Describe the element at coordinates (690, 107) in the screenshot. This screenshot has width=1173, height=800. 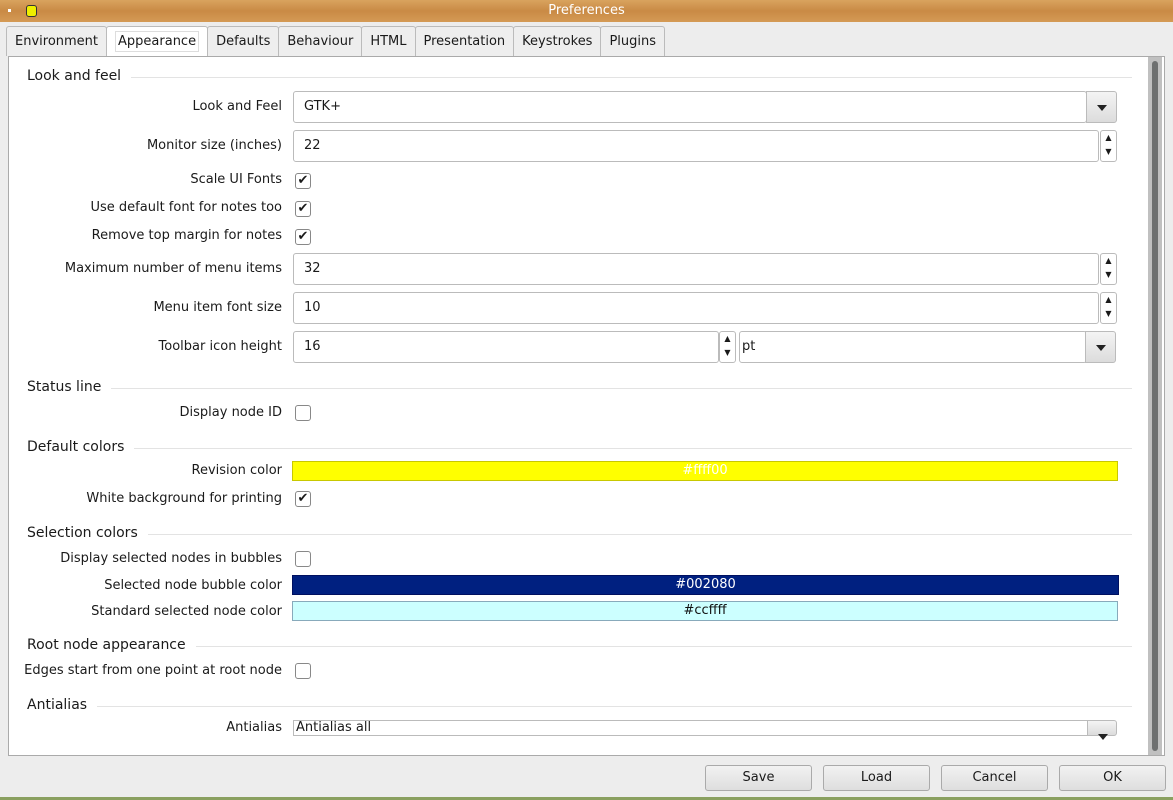
I see `look-and-feel-select: GTK+` at that location.